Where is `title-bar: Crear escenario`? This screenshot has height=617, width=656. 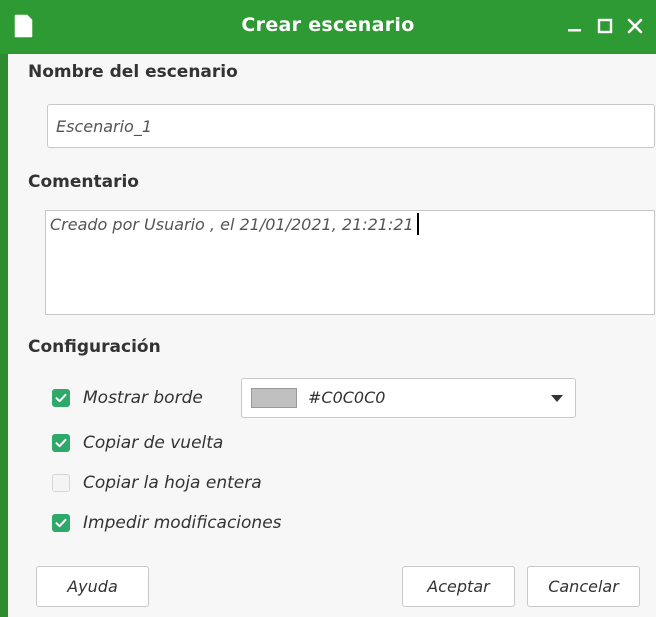
title-bar: Crear escenario is located at coordinates (328, 27).